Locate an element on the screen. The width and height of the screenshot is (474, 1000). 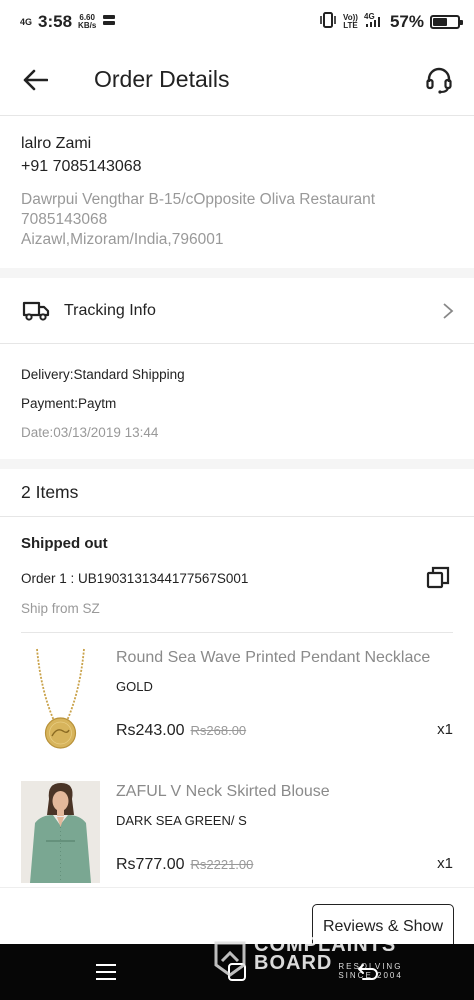
order-number: Order 1 : UB1903131344177567S001 is located at coordinates (135, 578).